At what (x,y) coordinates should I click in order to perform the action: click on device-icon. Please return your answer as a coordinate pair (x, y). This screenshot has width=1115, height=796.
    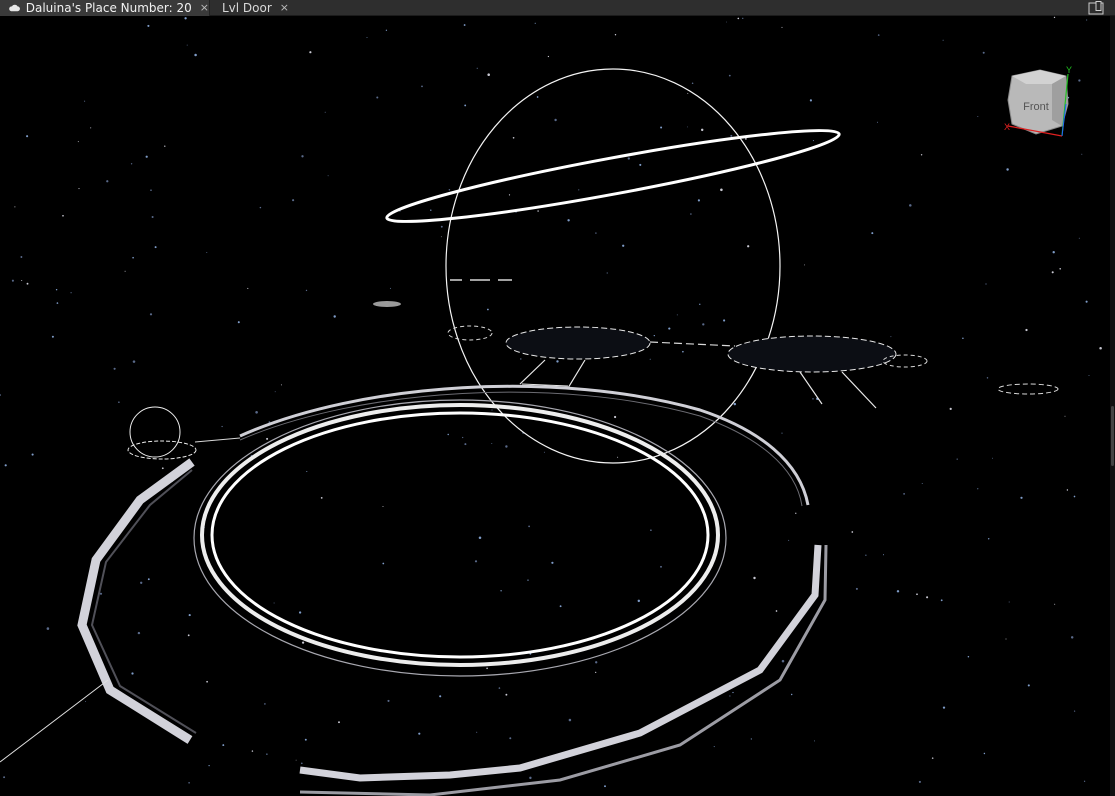
    Looking at the image, I should click on (1096, 8).